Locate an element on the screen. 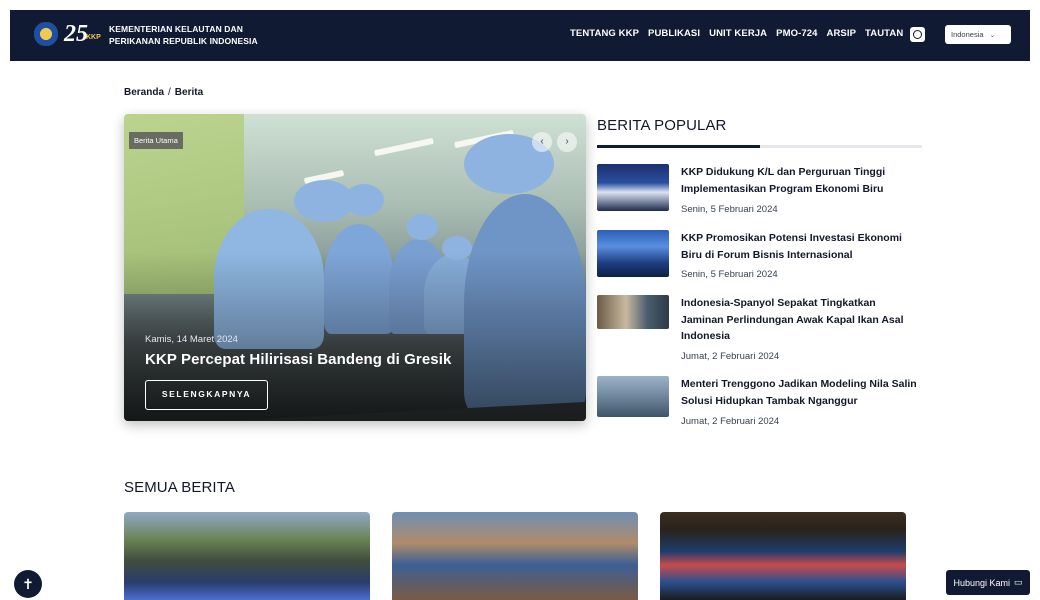  nav-tentang-kkp: TENTANG KKP is located at coordinates (604, 33).